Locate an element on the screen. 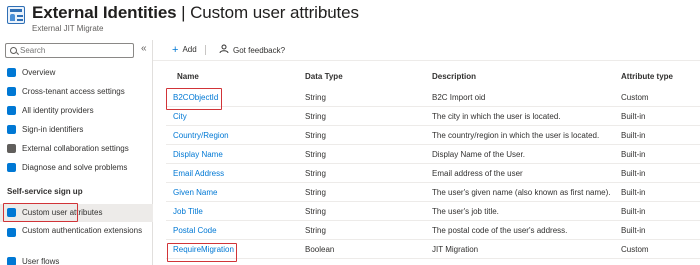 The width and height of the screenshot is (700, 265). attribute-name-link: Email Address is located at coordinates (198, 173).